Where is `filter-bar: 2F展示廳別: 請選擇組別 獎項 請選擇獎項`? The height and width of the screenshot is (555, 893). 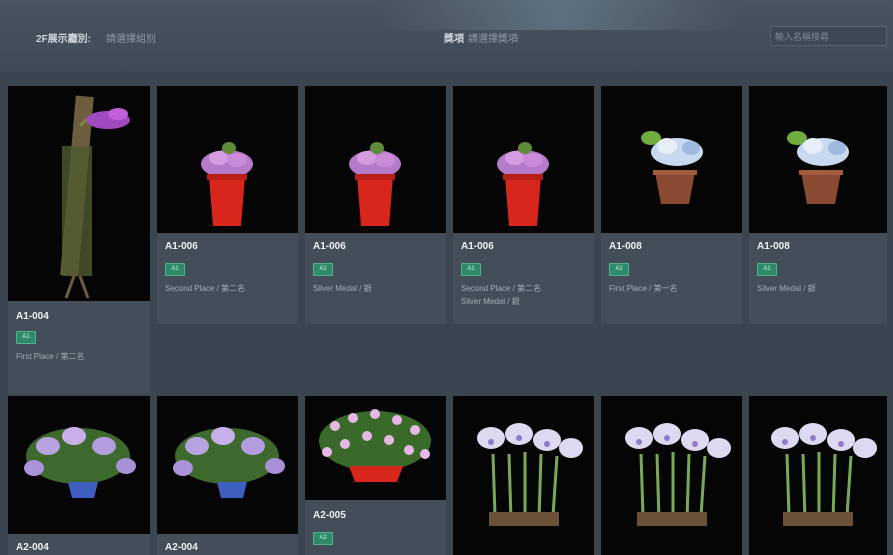
filter-bar: 2F展示廳別: 請選擇組別 獎項 請選擇獎項 is located at coordinates (446, 36).